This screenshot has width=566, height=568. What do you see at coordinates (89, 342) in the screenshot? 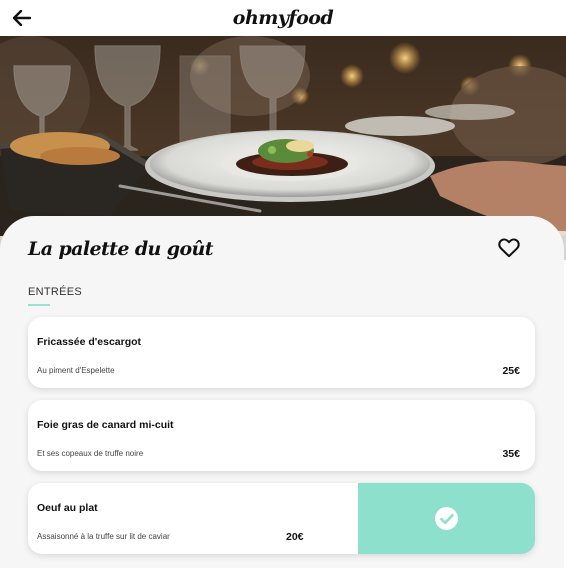
I see `dish-name: Fricassée d'escargot` at bounding box center [89, 342].